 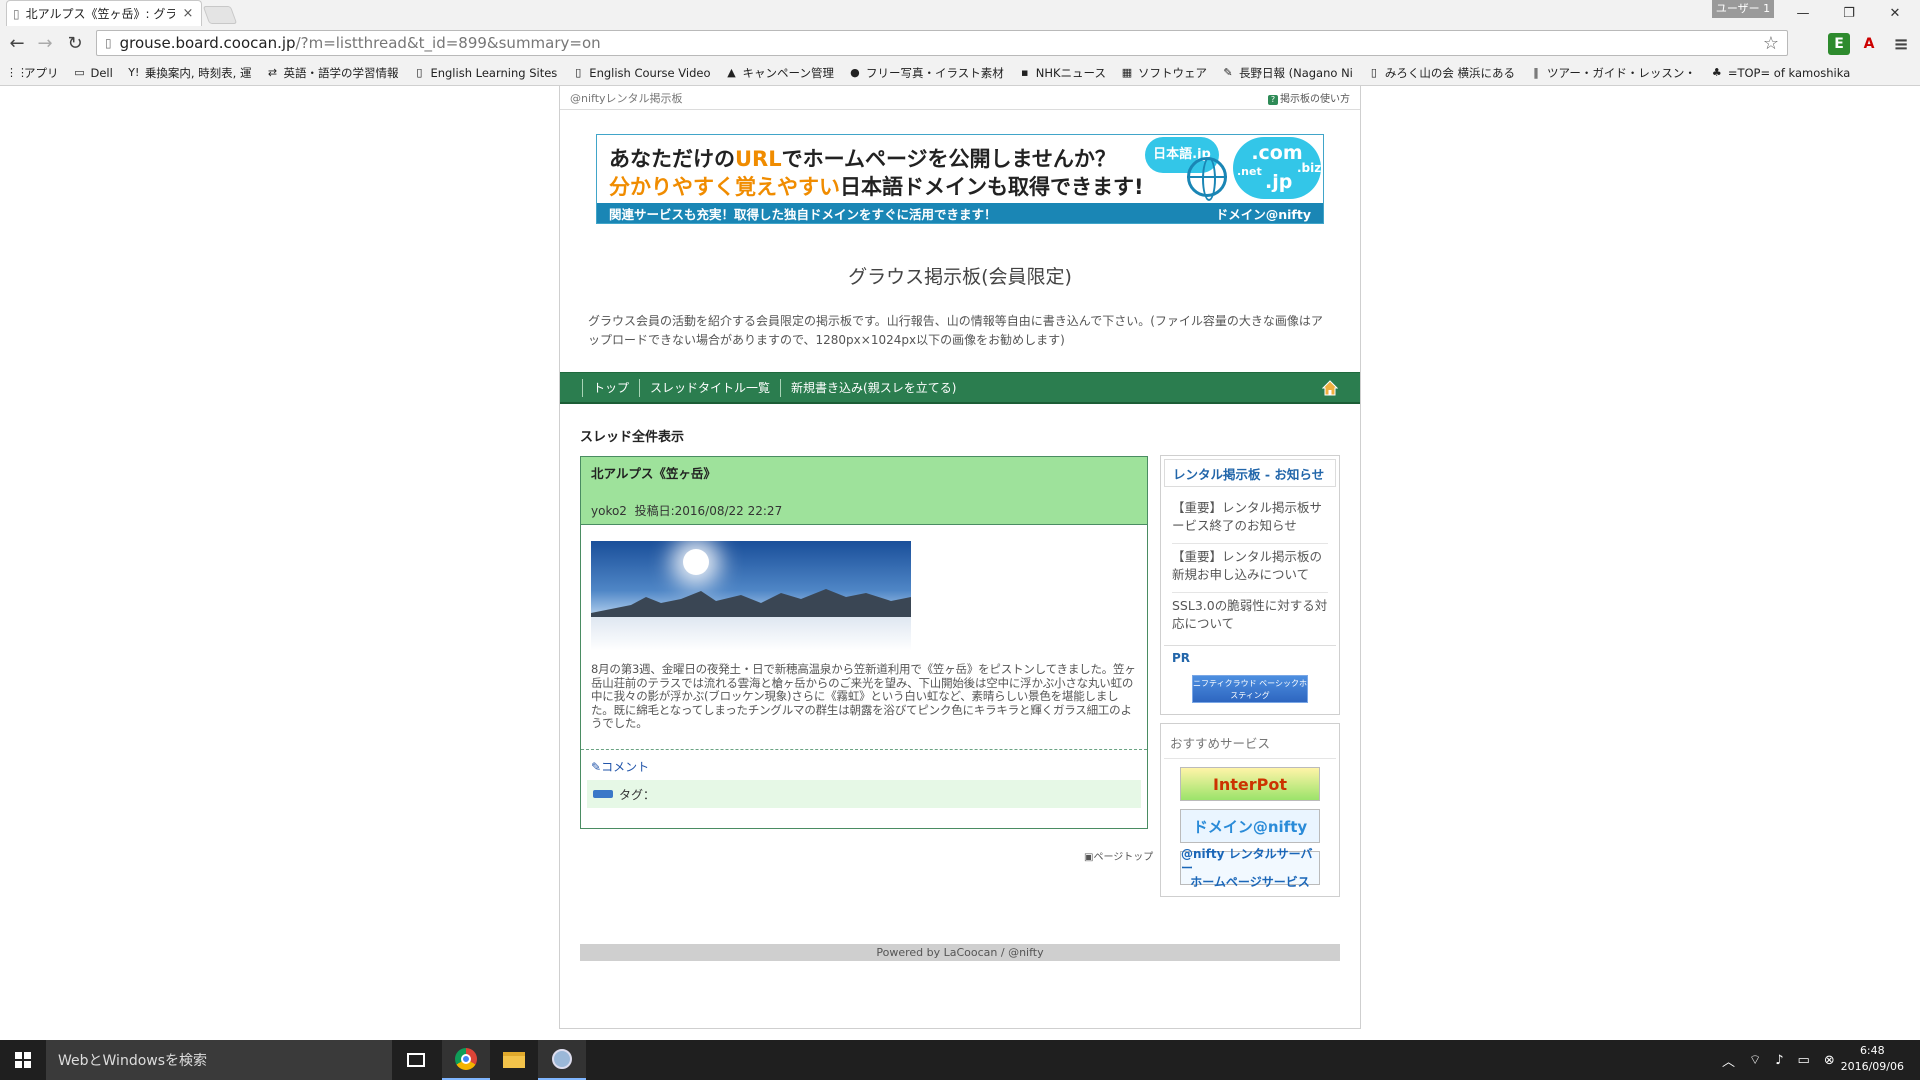 What do you see at coordinates (79, 72) in the screenshot?
I see `bookmark-icon: ▭` at bounding box center [79, 72].